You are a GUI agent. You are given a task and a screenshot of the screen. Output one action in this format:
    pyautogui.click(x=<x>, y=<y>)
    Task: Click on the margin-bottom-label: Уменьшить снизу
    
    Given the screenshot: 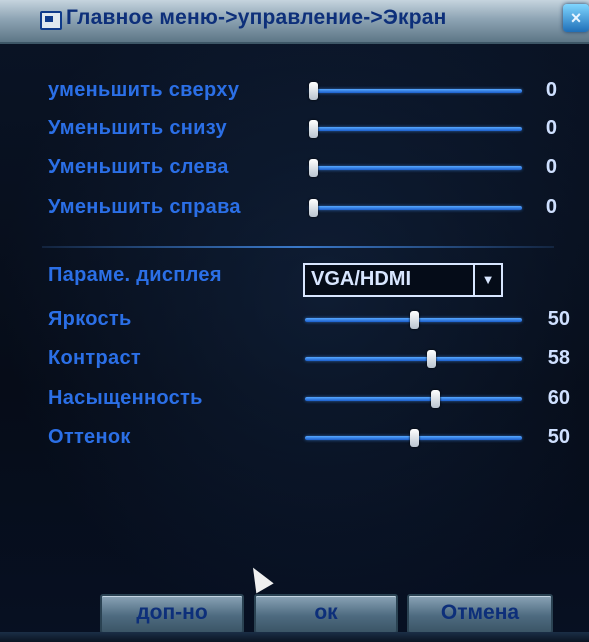 What is the action you would take?
    pyautogui.click(x=137, y=128)
    